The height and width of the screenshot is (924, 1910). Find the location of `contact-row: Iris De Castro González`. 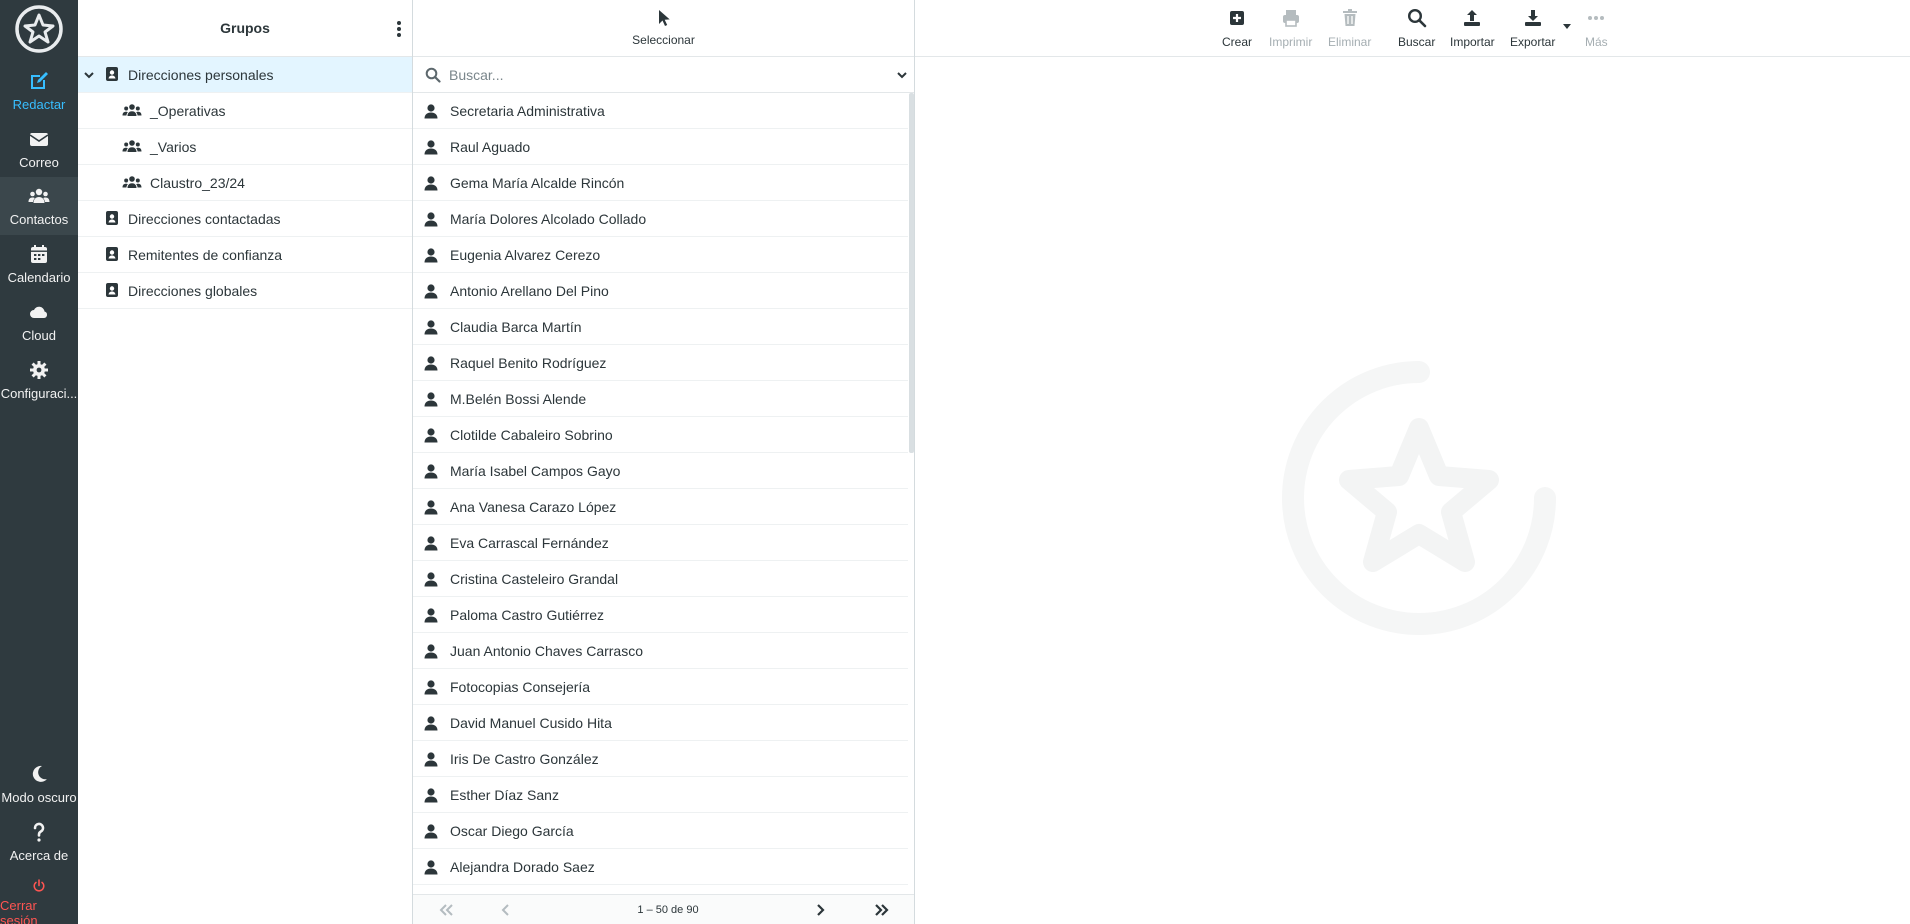

contact-row: Iris De Castro González is located at coordinates (660, 759).